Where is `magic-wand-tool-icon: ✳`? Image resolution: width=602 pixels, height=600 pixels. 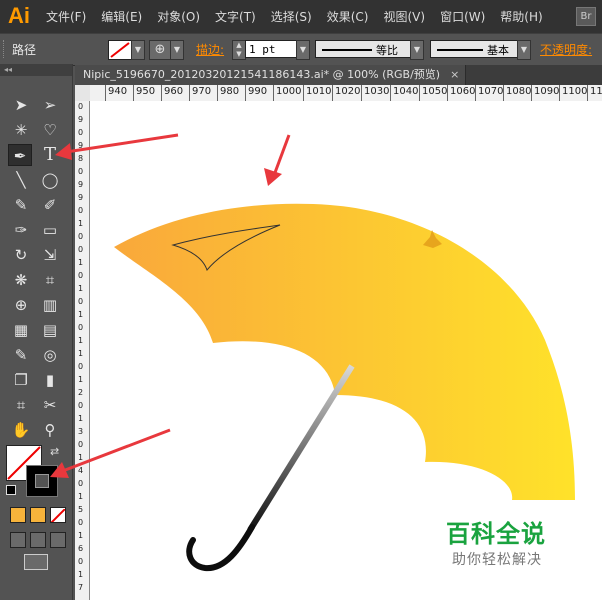 magic-wand-tool-icon: ✳ is located at coordinates (21, 130).